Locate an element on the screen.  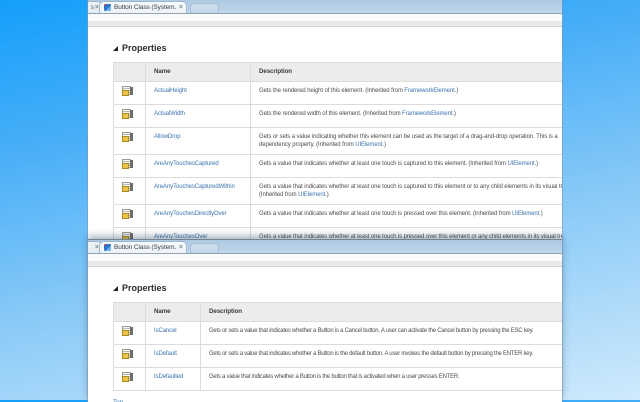
property-name-link: ActualHeight is located at coordinates (170, 91).